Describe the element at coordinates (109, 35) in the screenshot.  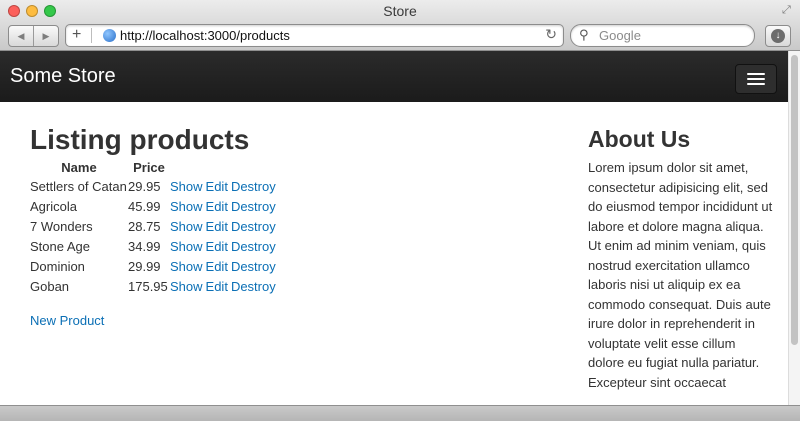
I see `globe-icon` at that location.